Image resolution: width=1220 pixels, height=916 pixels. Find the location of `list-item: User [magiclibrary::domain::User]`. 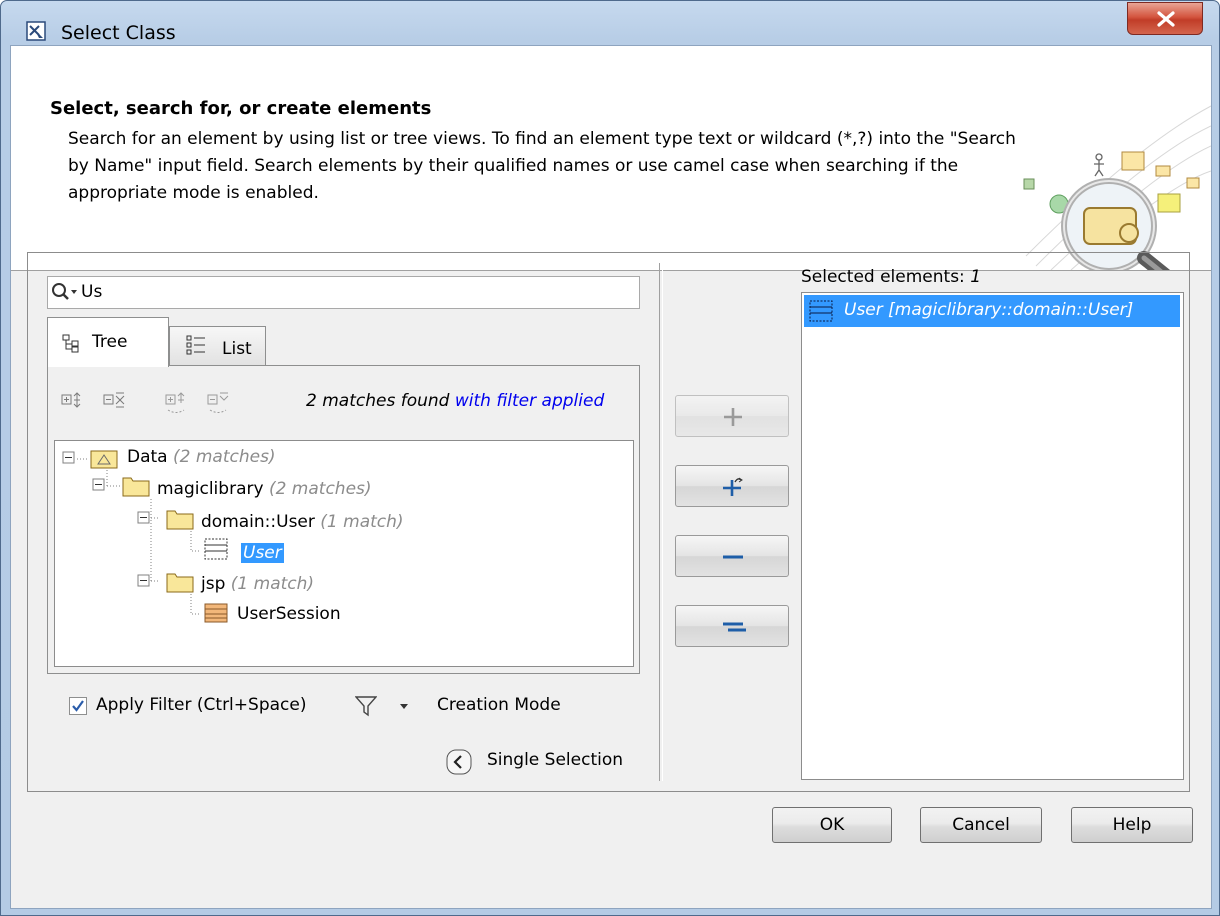

list-item: User [magiclibrary::domain::User] is located at coordinates (992, 311).